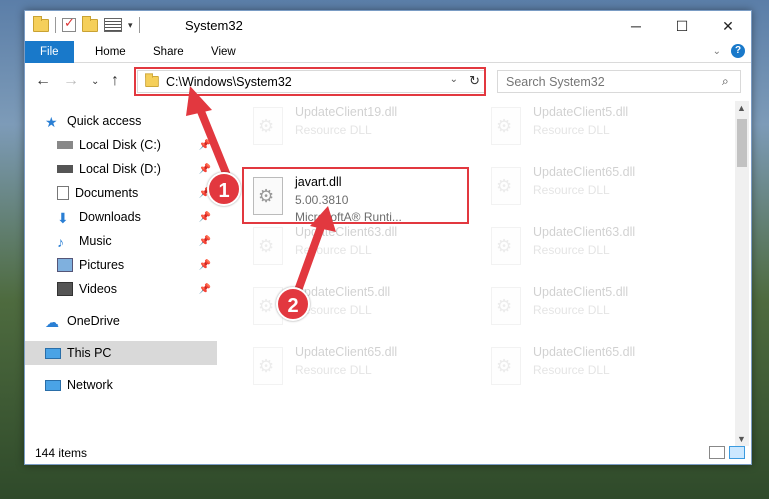 Image resolution: width=769 pixels, height=499 pixels. I want to click on arrow-1-head, so click(199, 101).